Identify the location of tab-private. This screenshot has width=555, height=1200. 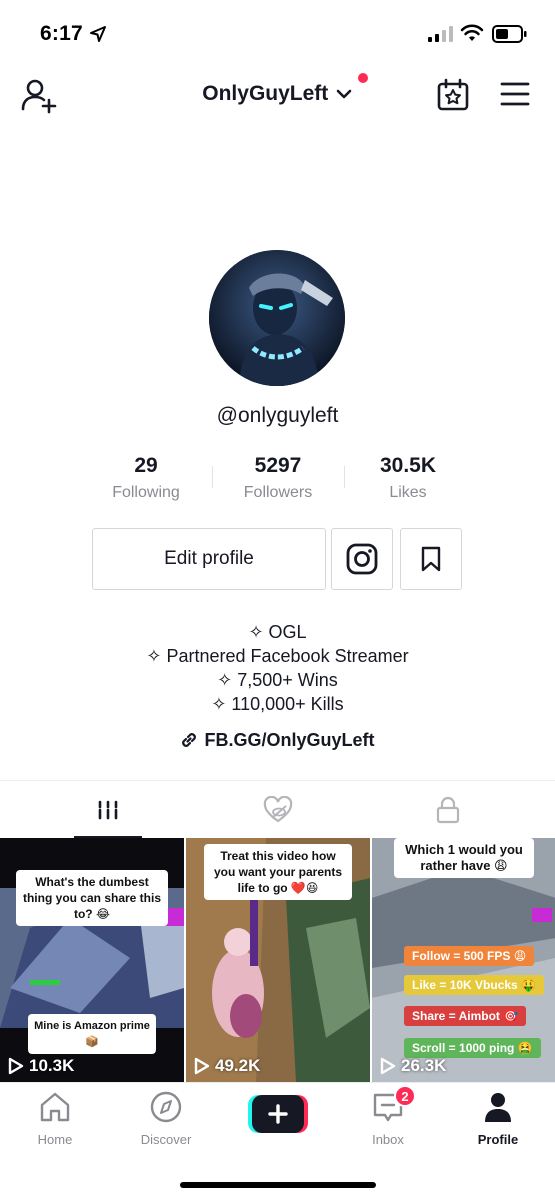
(447, 810).